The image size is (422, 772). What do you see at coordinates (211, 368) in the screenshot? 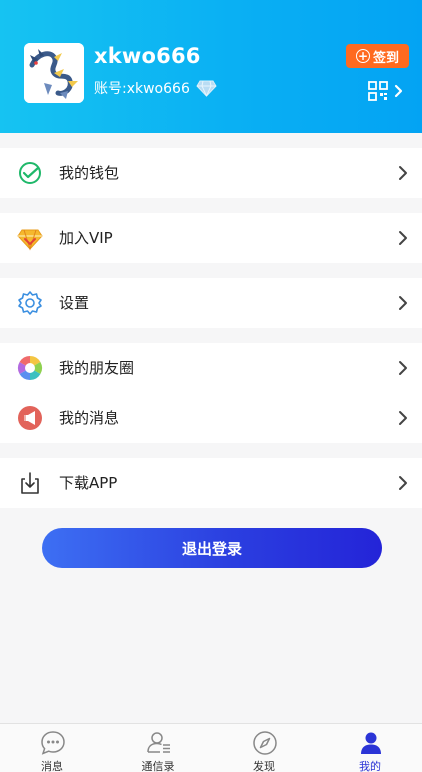
I see `menu-item-moments: 我的朋友圈` at bounding box center [211, 368].